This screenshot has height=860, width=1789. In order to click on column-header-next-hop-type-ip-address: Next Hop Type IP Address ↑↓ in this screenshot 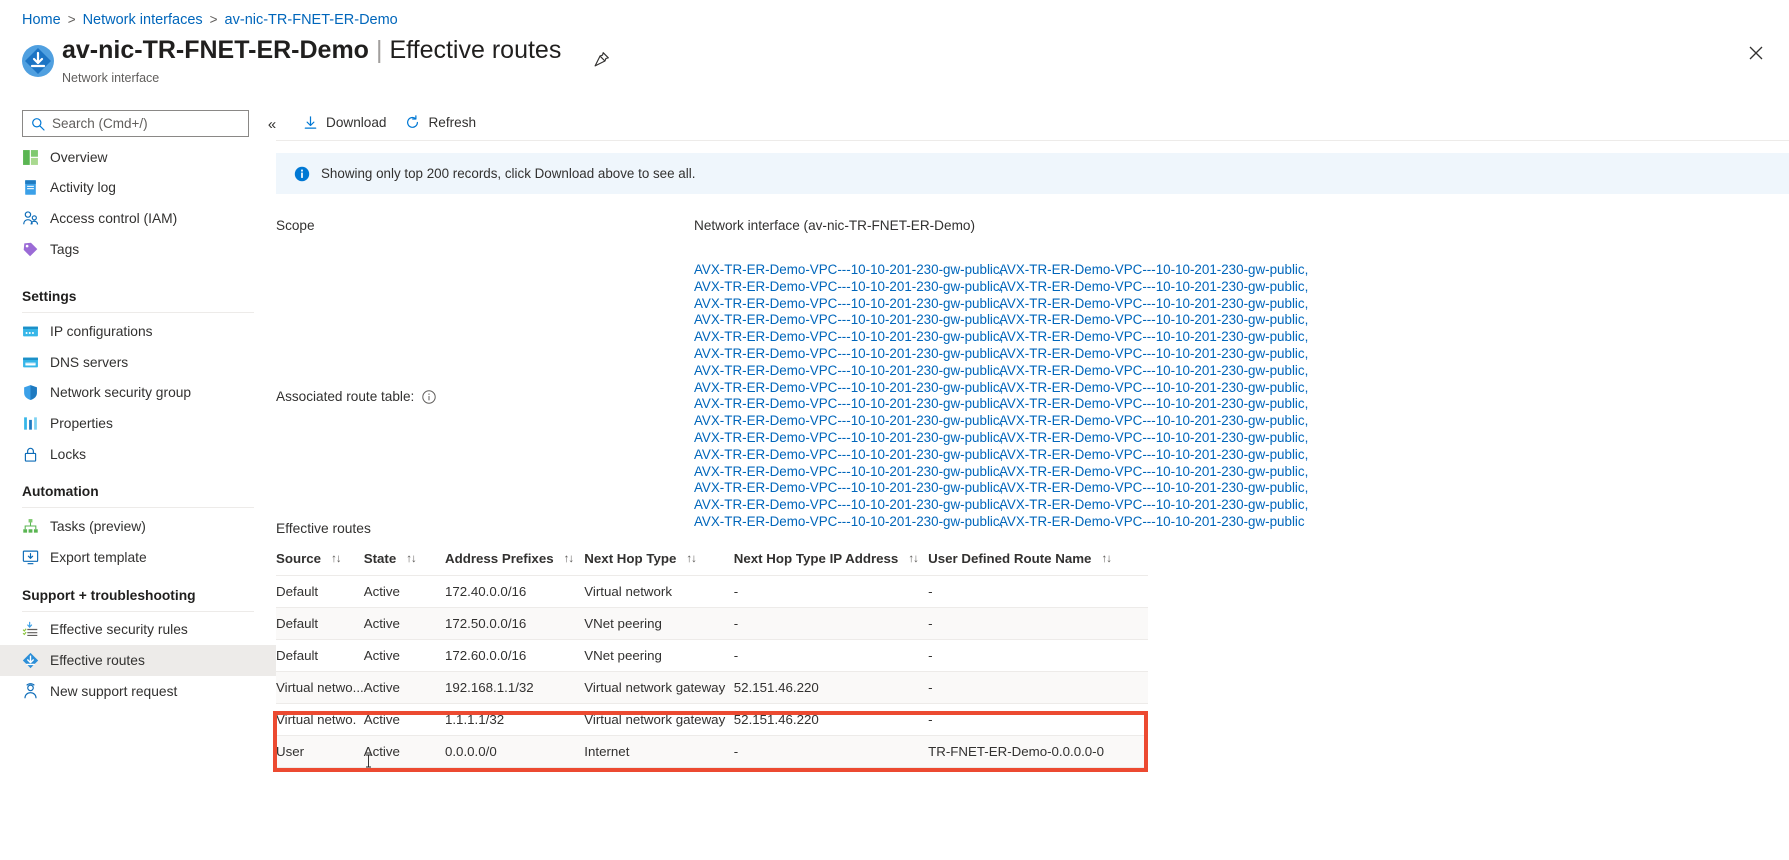, I will do `click(831, 560)`.